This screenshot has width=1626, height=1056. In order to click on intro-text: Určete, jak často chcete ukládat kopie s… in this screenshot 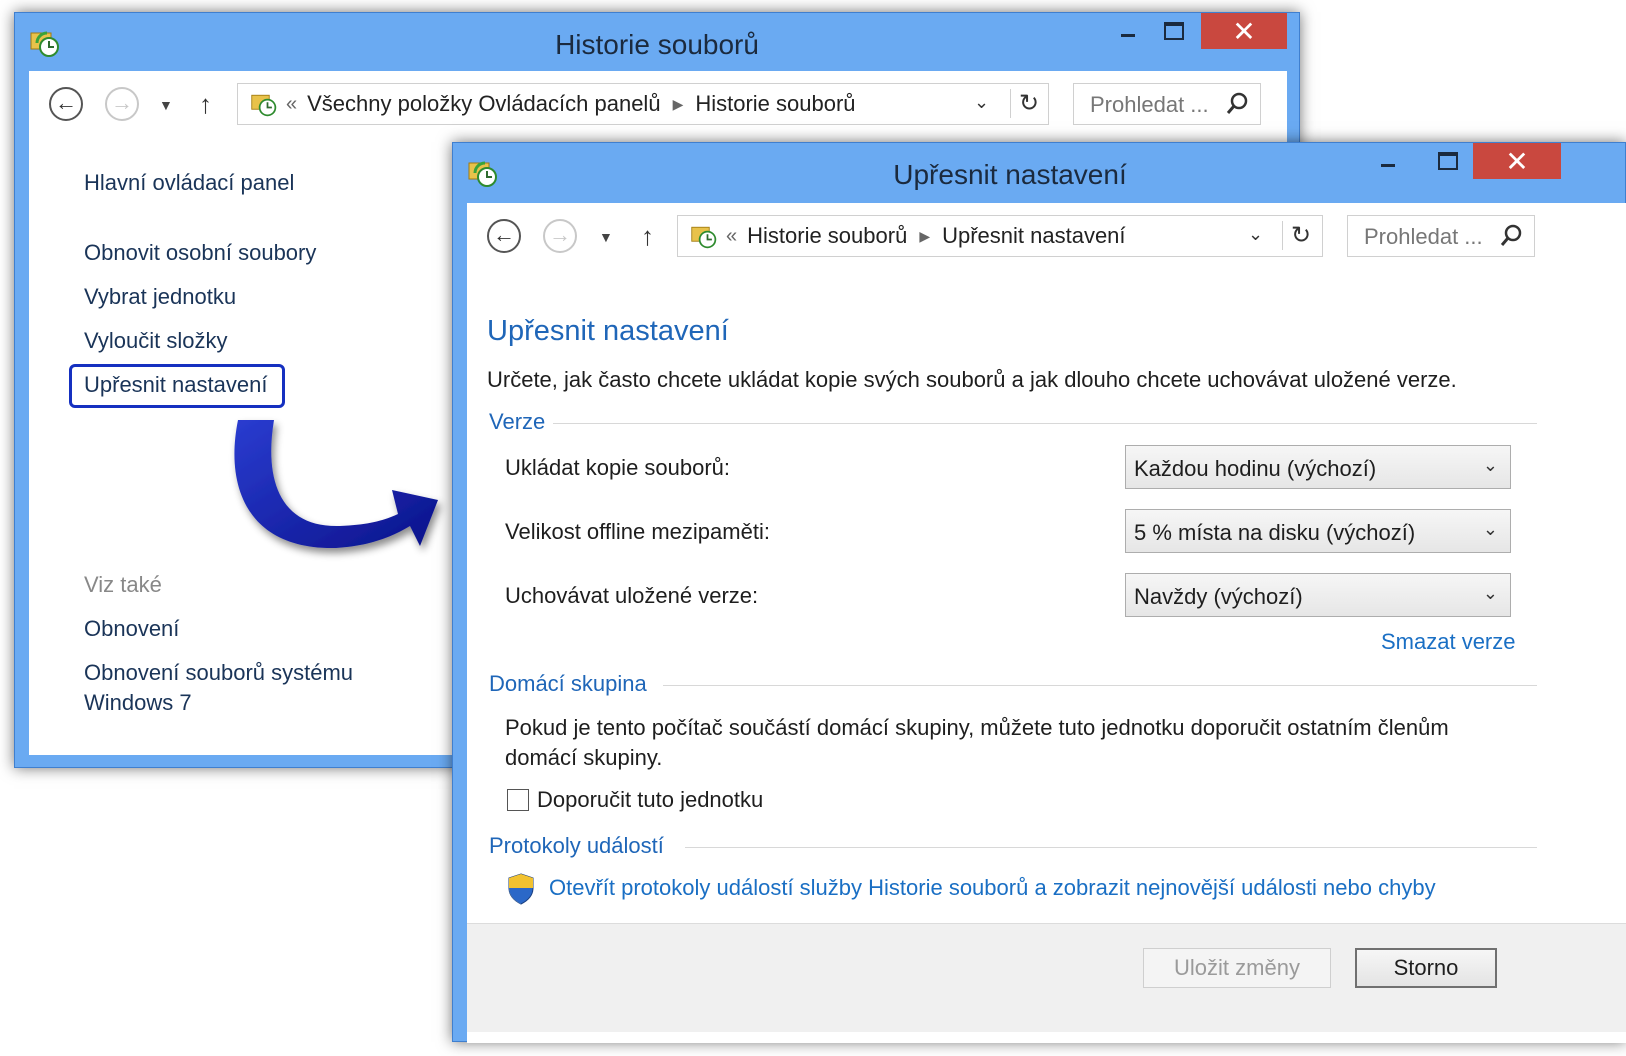, I will do `click(972, 379)`.